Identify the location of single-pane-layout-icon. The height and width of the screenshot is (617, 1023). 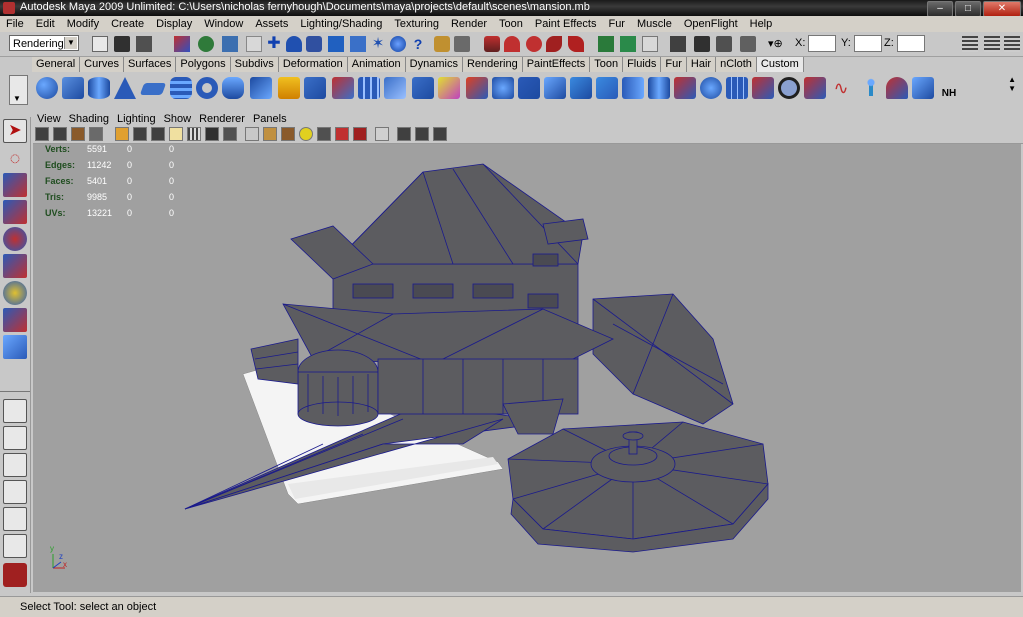
(15, 411).